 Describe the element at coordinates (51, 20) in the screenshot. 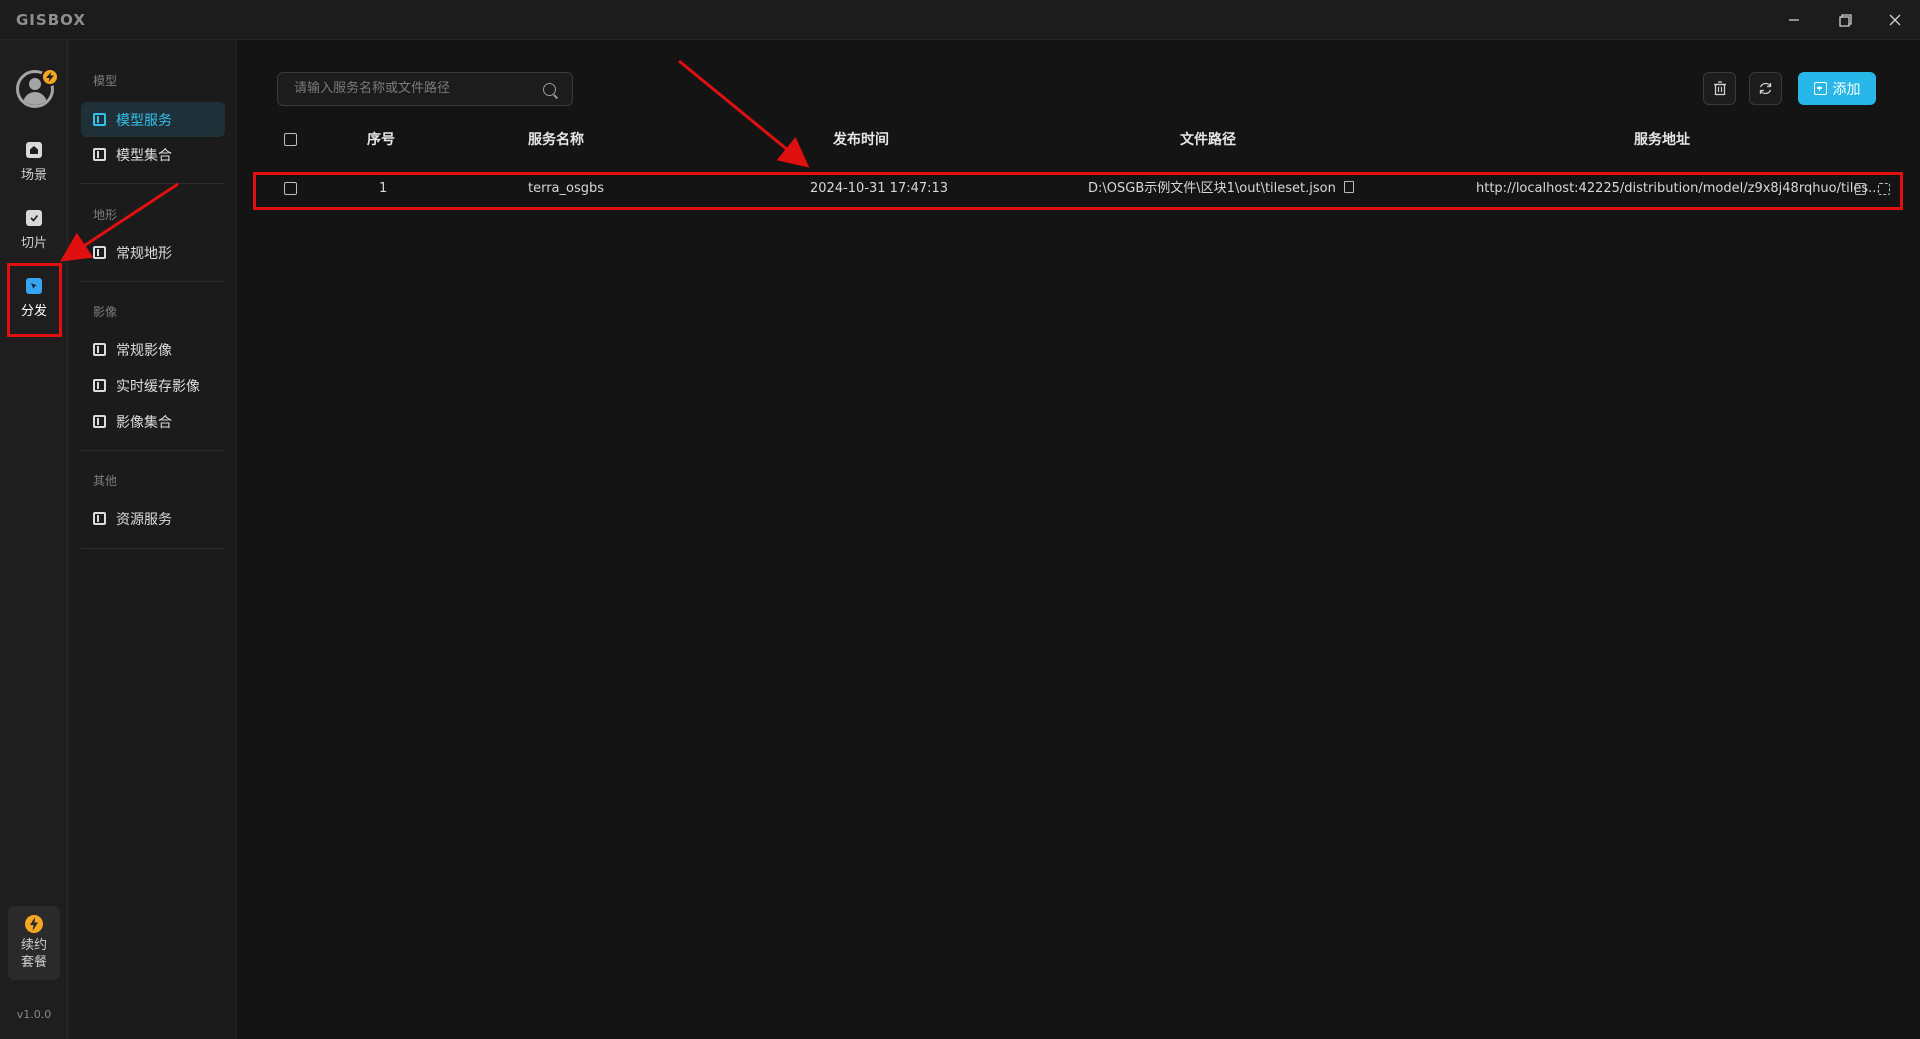

I see `app-logo: GISBOX` at that location.